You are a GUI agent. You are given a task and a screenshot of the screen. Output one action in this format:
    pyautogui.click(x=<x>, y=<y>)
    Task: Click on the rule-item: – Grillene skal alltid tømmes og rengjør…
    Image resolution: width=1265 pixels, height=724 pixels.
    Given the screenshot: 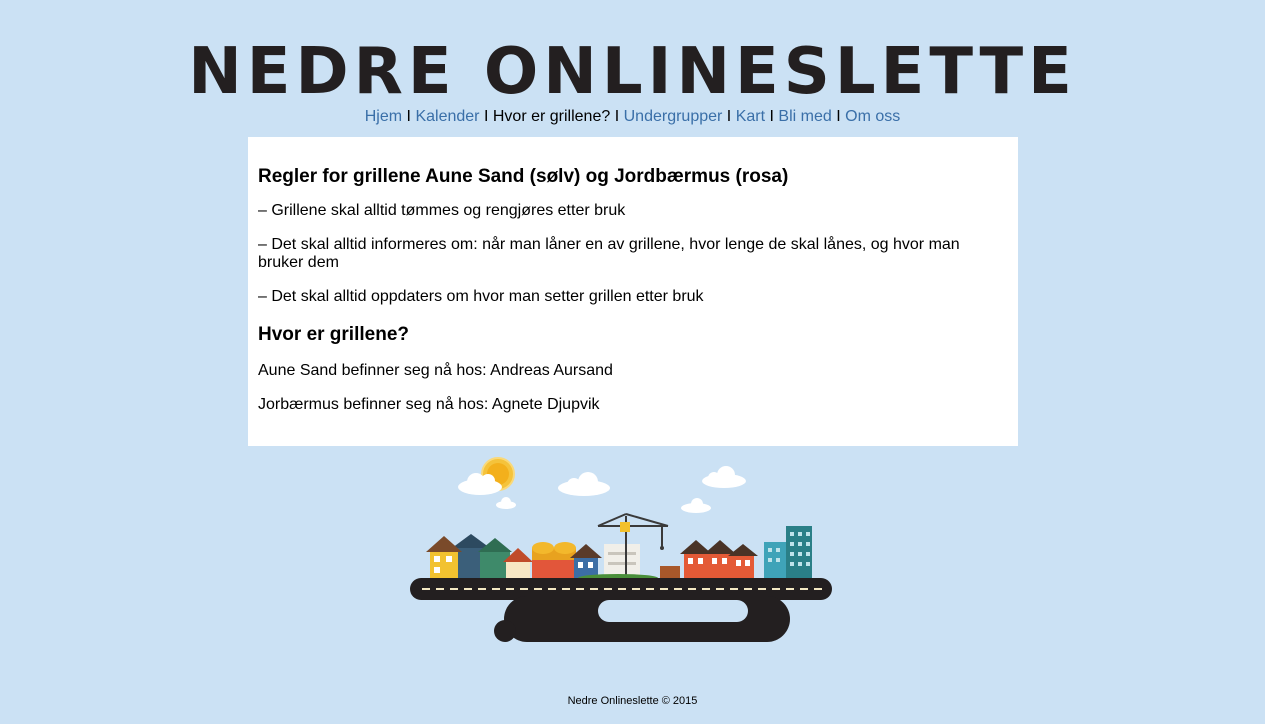 What is the action you would take?
    pyautogui.click(x=442, y=210)
    